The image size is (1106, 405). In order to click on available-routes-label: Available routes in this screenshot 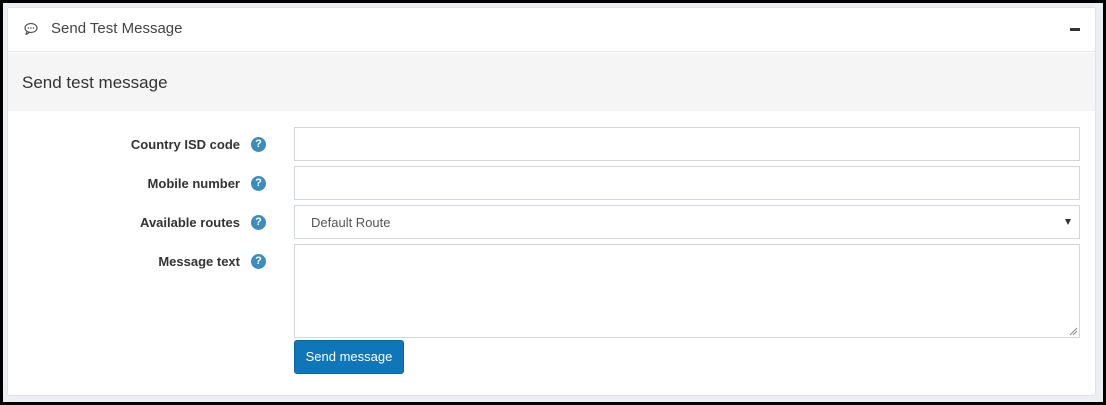, I will do `click(190, 222)`.